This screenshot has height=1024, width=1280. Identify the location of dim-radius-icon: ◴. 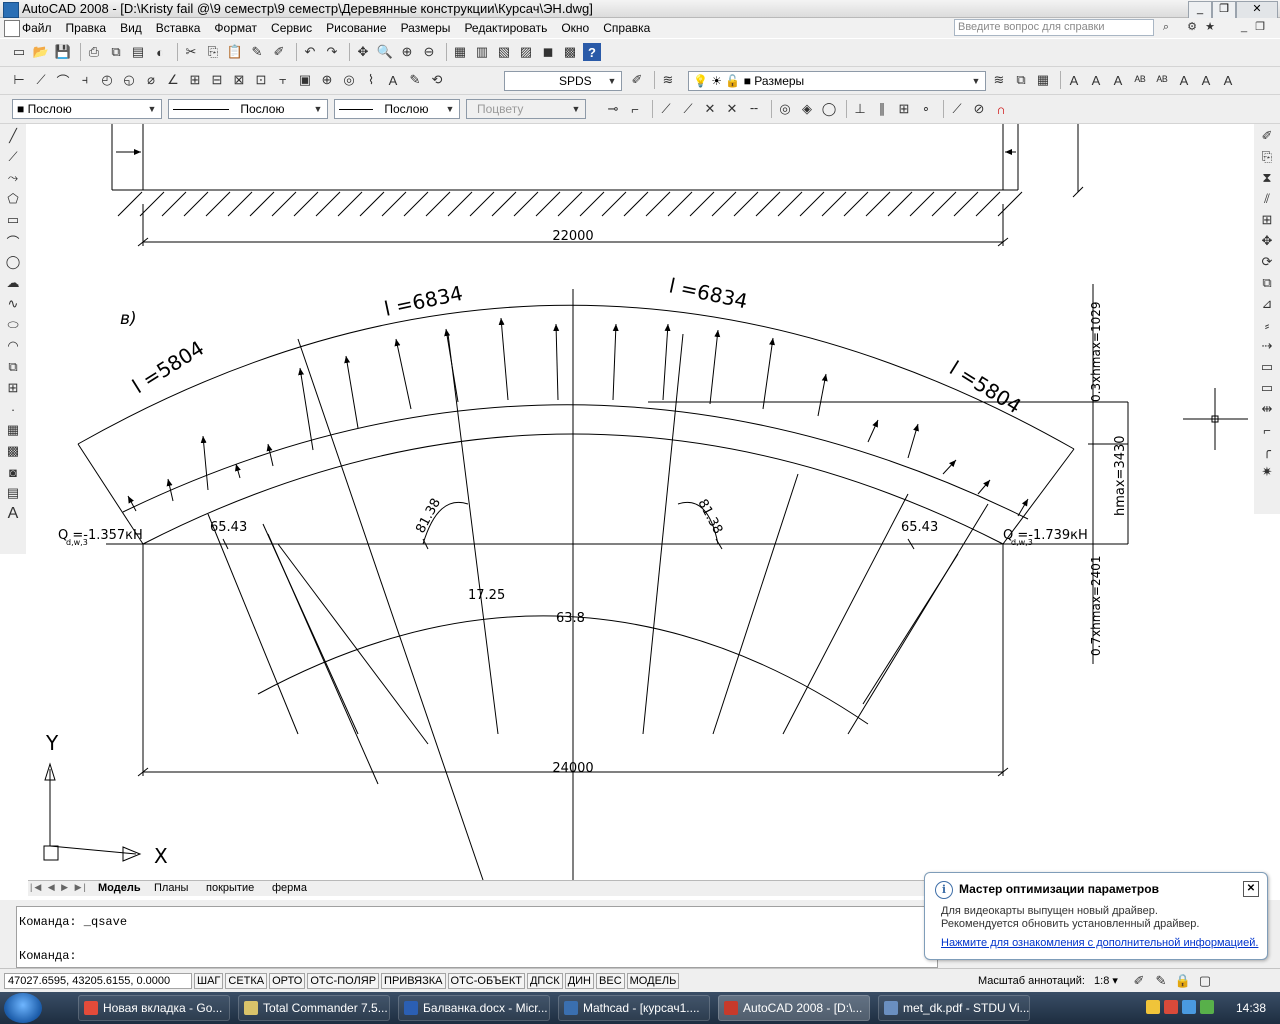
(107, 80).